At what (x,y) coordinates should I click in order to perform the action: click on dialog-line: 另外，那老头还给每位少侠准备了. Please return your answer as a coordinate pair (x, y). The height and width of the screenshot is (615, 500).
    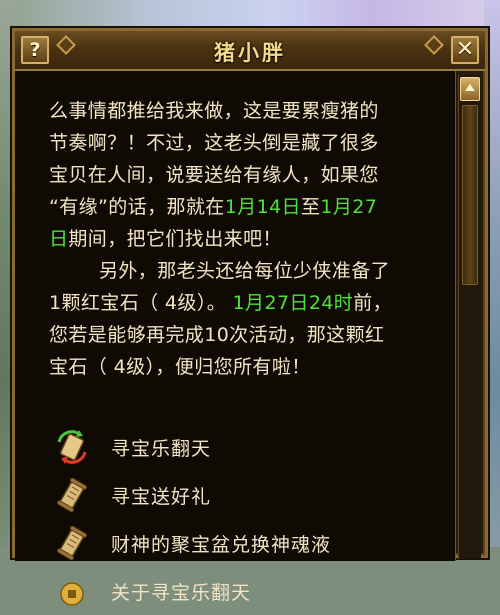
    Looking at the image, I should click on (249, 271).